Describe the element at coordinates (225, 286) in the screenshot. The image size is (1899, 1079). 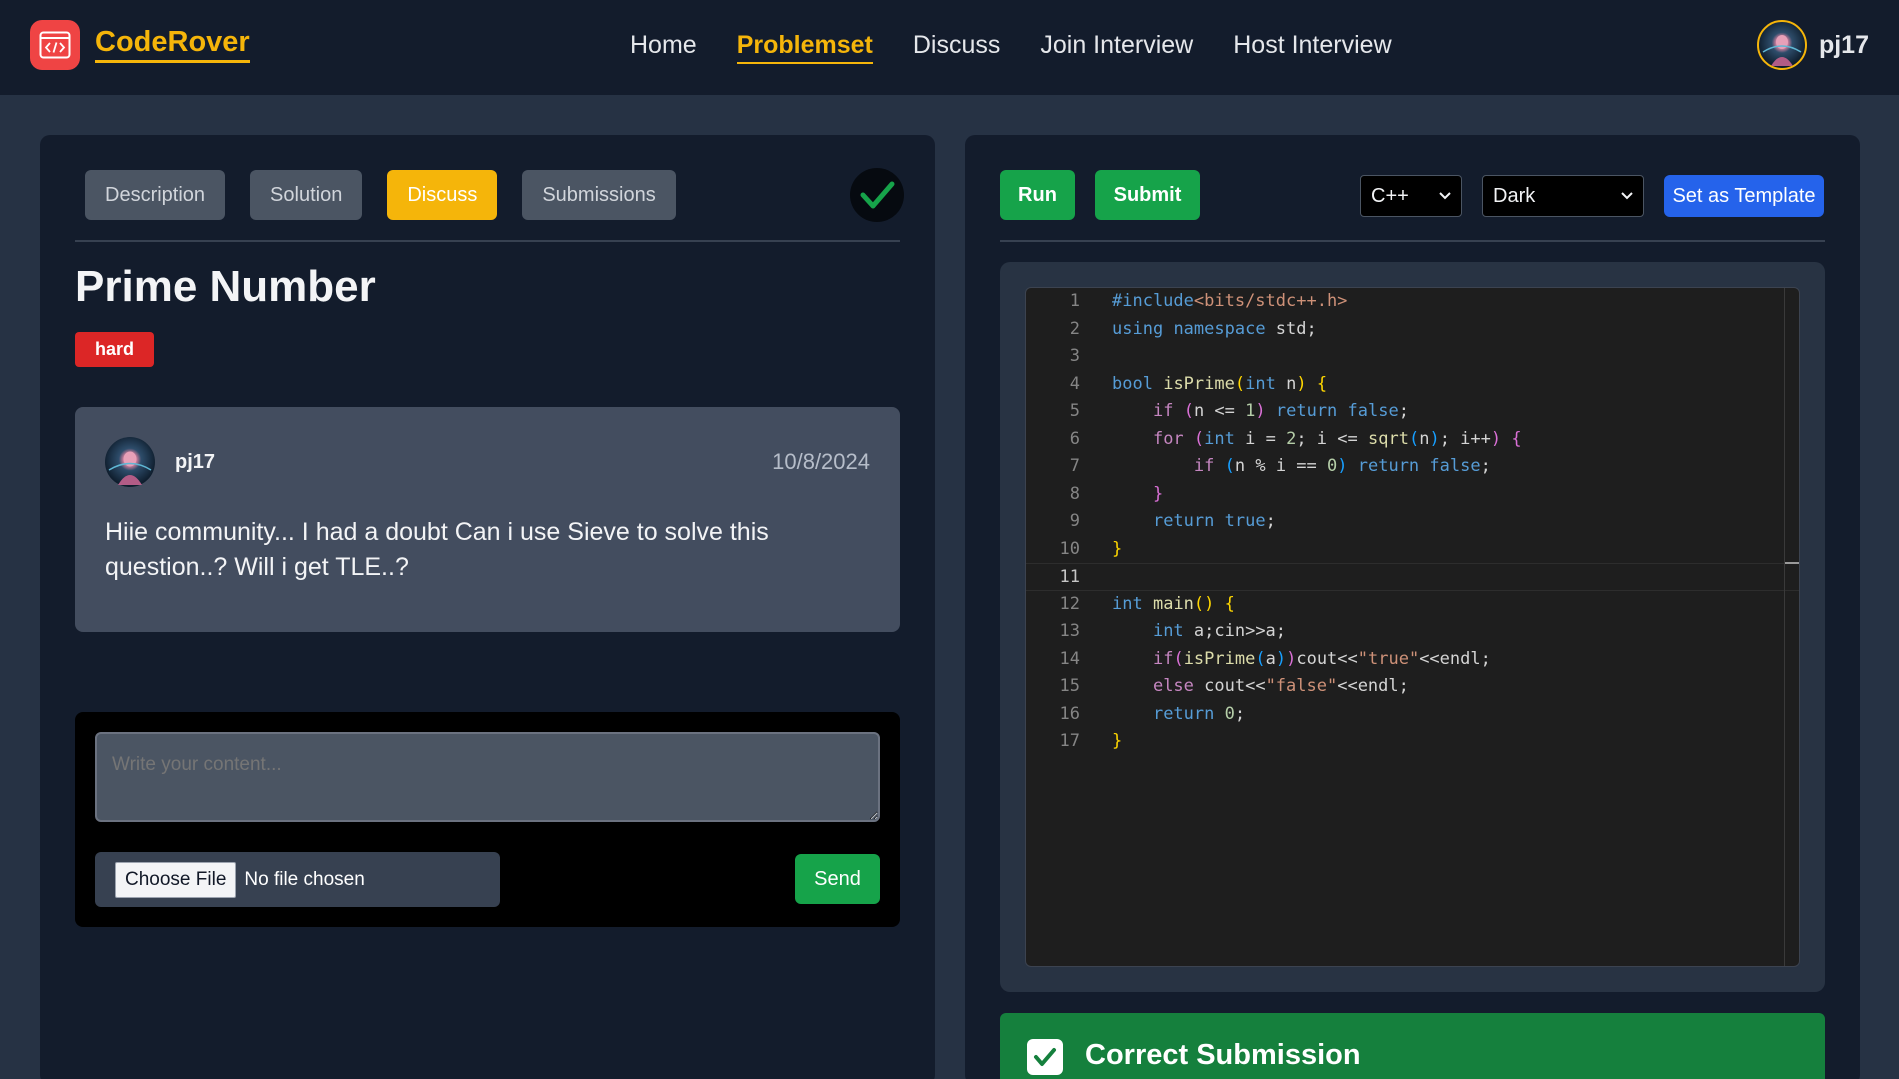
I see `problem-title: Prime Number` at that location.